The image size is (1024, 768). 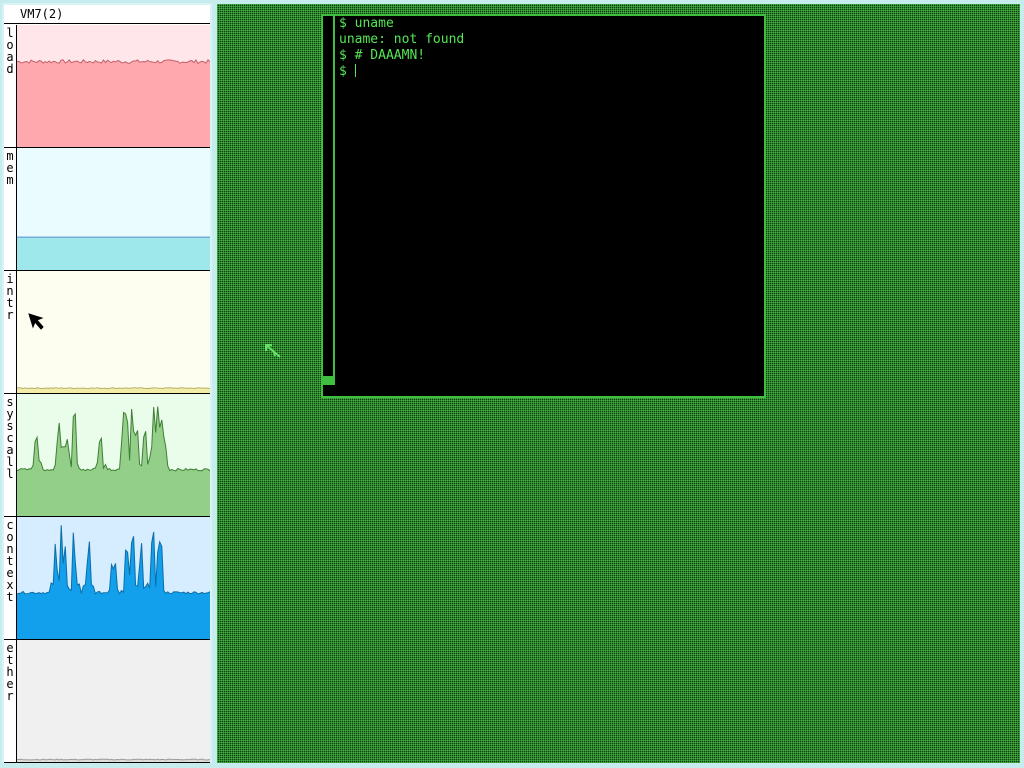 What do you see at coordinates (355, 70) in the screenshot?
I see `text-cursor` at bounding box center [355, 70].